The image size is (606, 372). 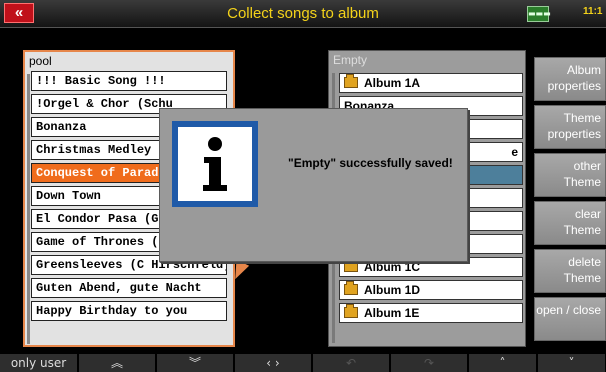 I want to click on theme-properties-button: Theme properties, so click(x=570, y=127).